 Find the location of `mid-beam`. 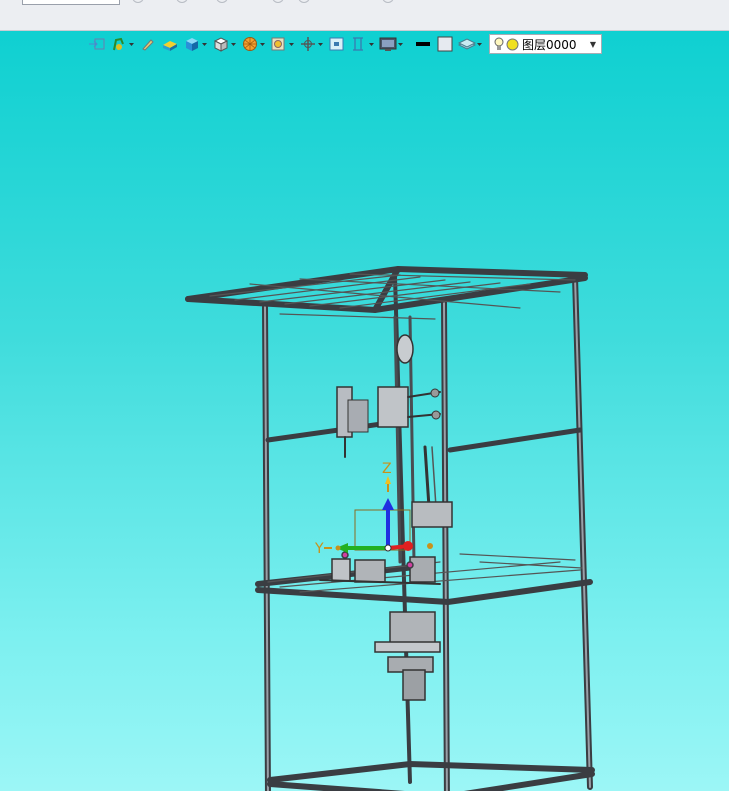

mid-beam is located at coordinates (424, 436).